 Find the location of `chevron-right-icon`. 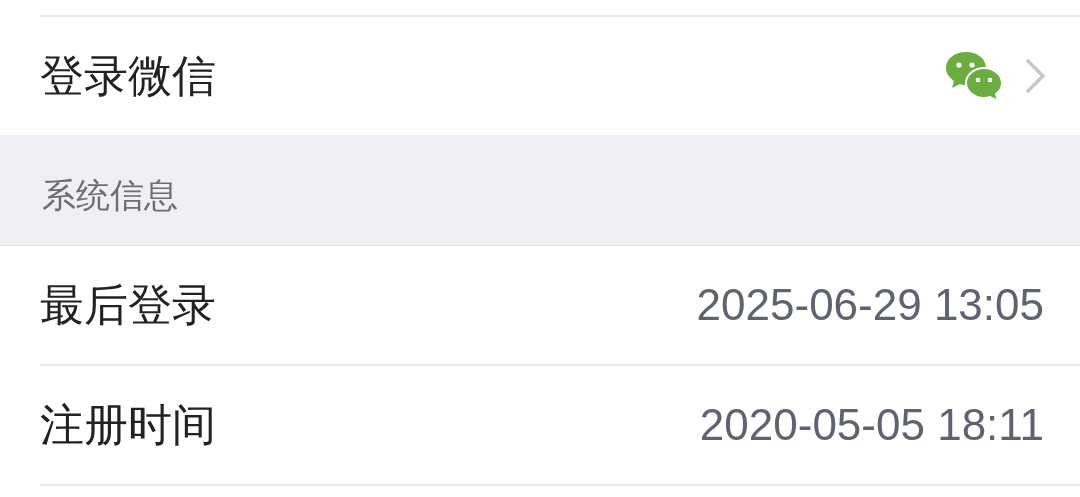

chevron-right-icon is located at coordinates (1035, 76).